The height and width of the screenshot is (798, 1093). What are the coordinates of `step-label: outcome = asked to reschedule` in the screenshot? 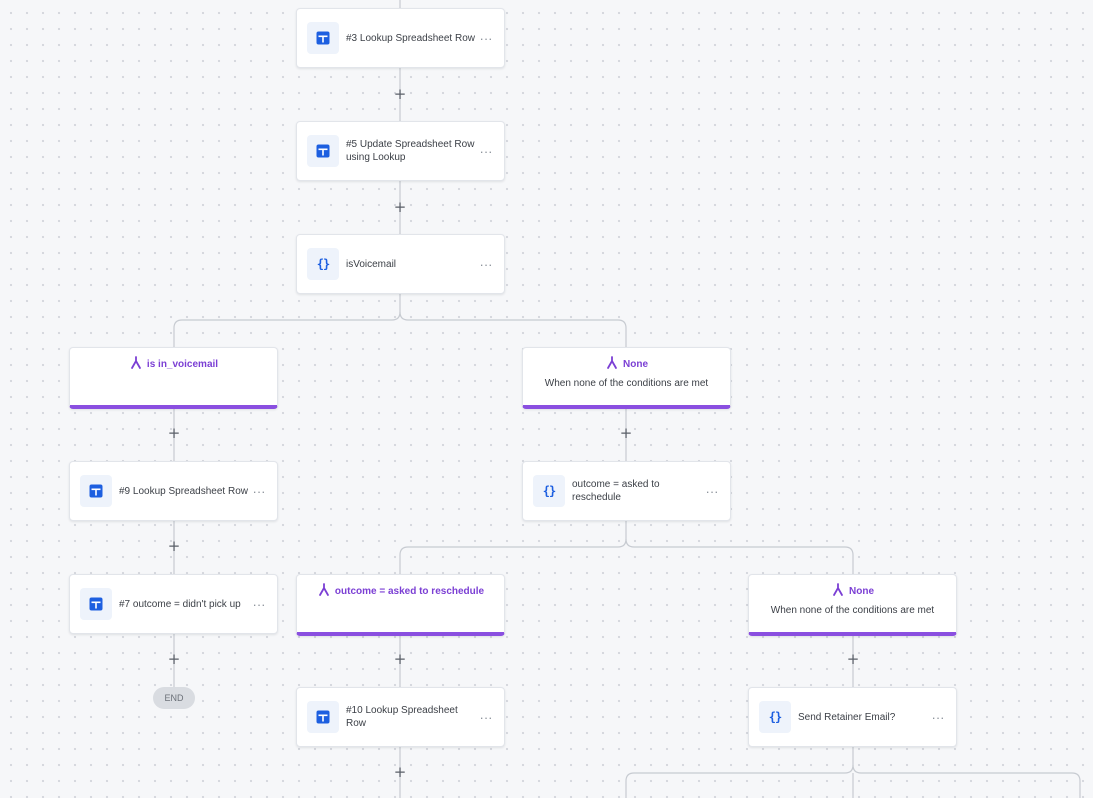 It's located at (616, 491).